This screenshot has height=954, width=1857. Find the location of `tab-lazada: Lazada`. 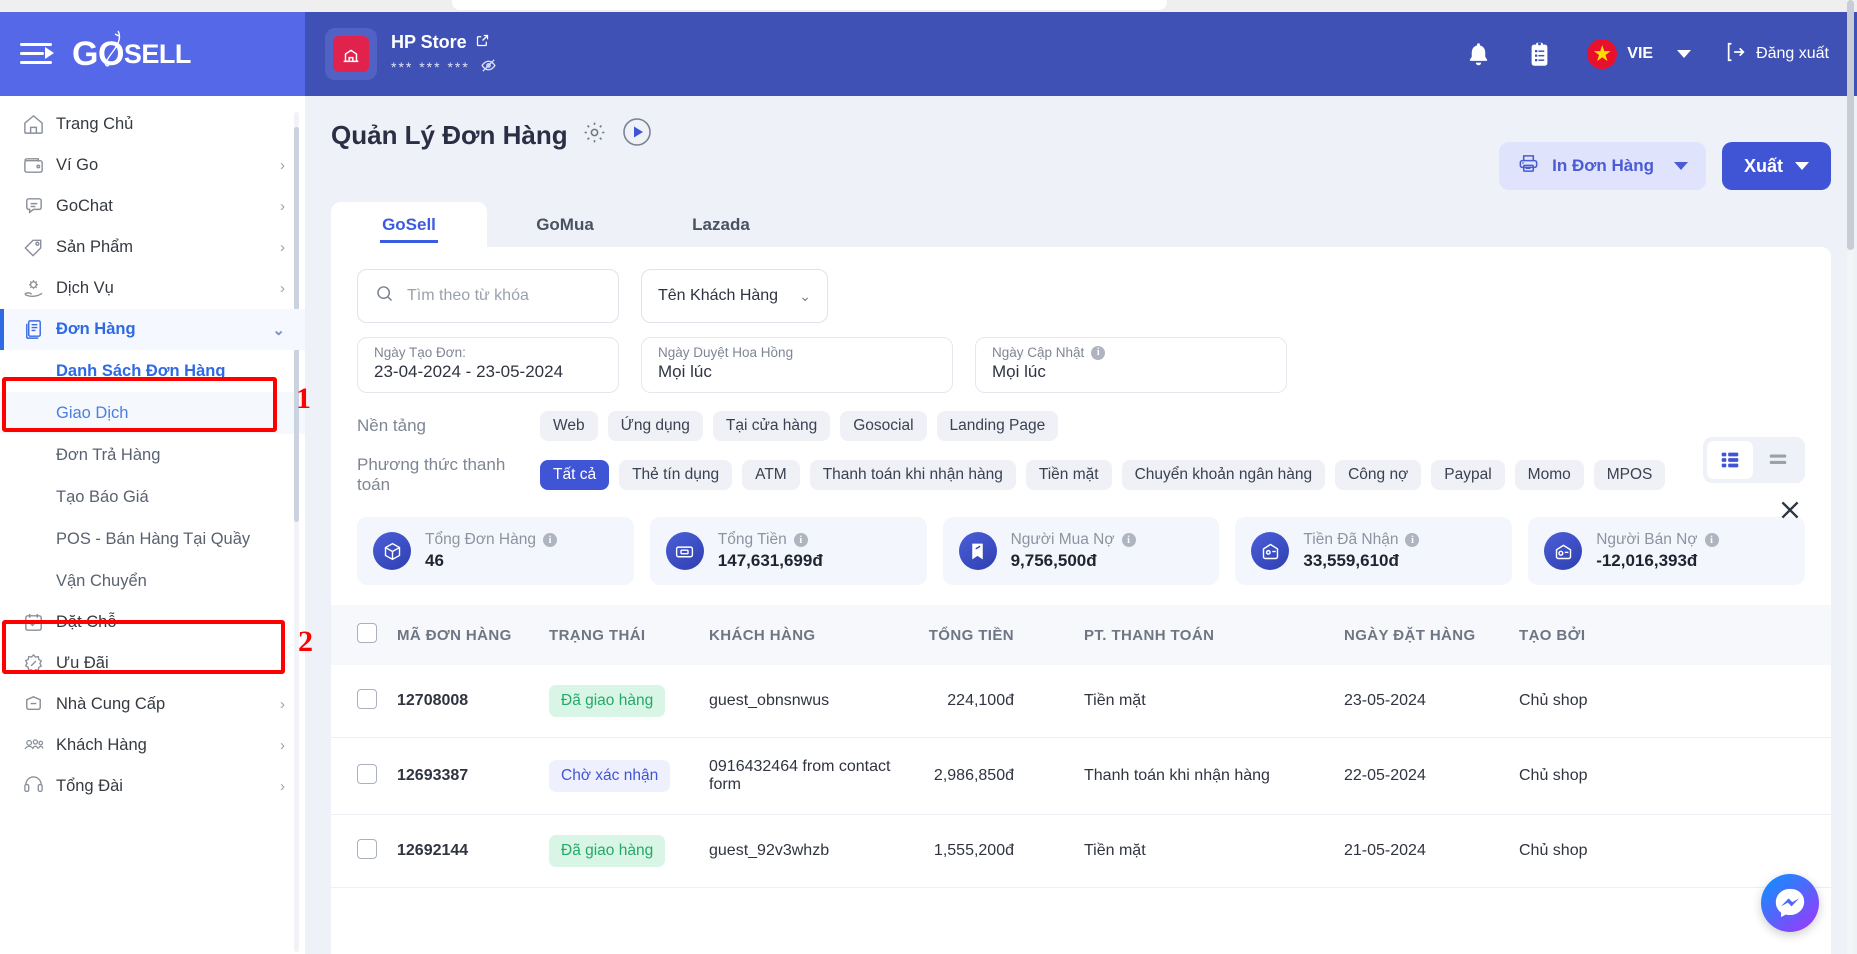

tab-lazada: Lazada is located at coordinates (721, 224).